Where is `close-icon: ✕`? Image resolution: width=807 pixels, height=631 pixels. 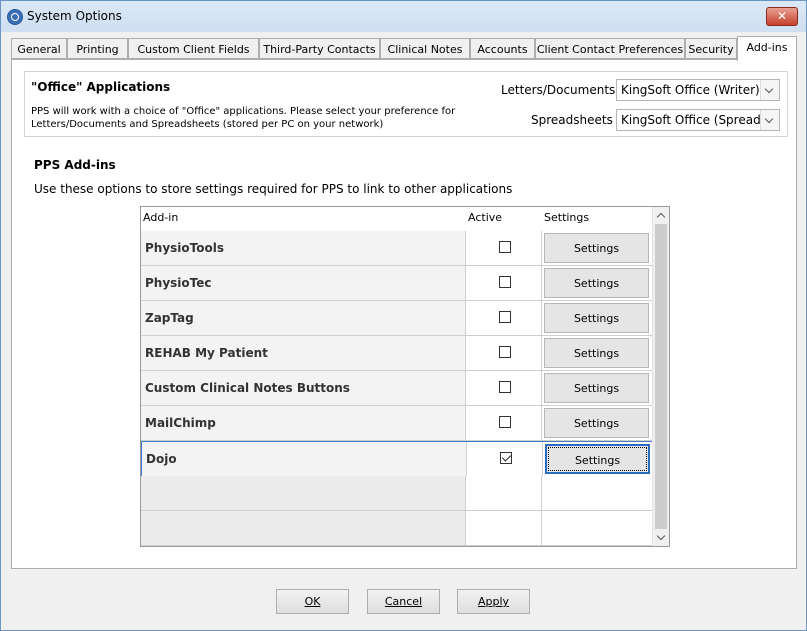 close-icon: ✕ is located at coordinates (782, 16).